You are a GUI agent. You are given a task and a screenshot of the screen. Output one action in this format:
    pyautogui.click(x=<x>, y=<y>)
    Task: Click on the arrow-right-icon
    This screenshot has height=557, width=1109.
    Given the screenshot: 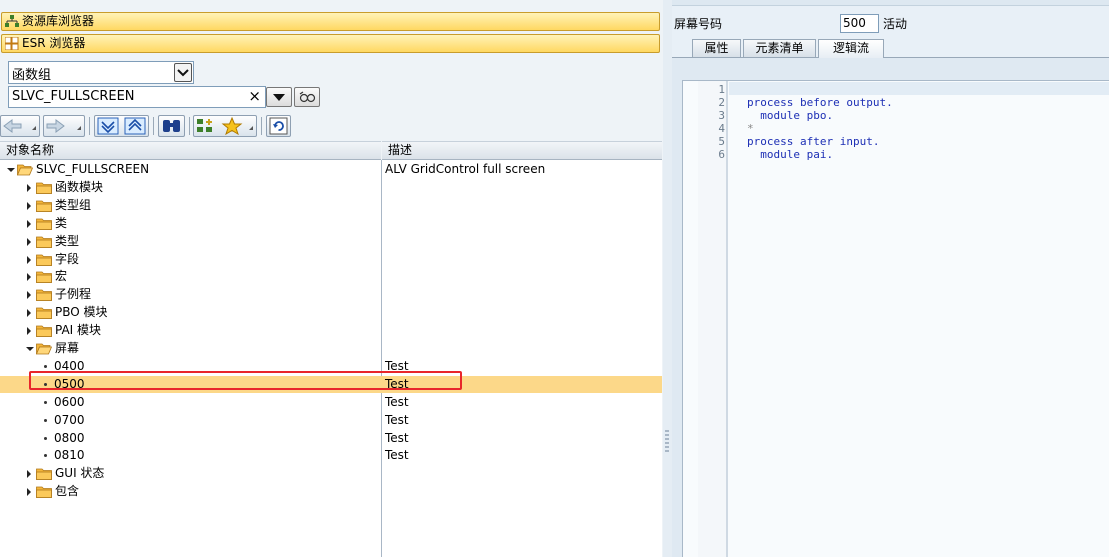 What is the action you would take?
    pyautogui.click(x=63, y=126)
    